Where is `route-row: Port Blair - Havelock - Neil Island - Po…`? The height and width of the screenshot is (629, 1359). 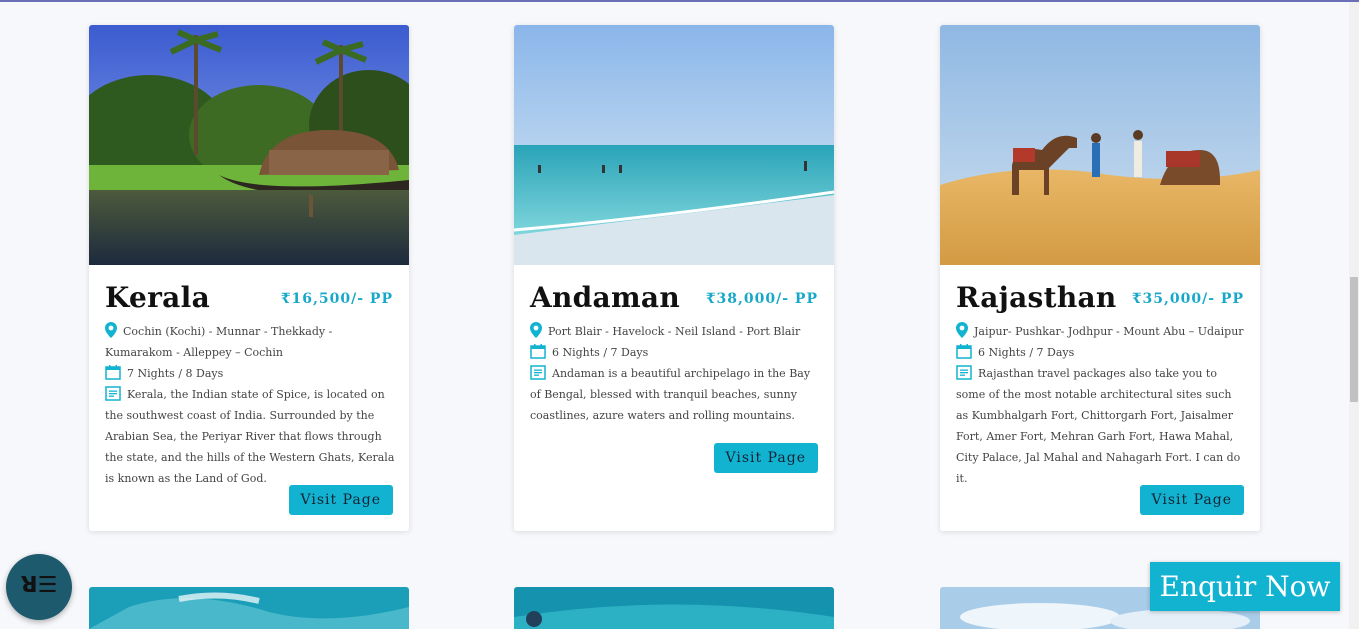
route-row: Port Blair - Havelock - Neil Island - Po… is located at coordinates (675, 331).